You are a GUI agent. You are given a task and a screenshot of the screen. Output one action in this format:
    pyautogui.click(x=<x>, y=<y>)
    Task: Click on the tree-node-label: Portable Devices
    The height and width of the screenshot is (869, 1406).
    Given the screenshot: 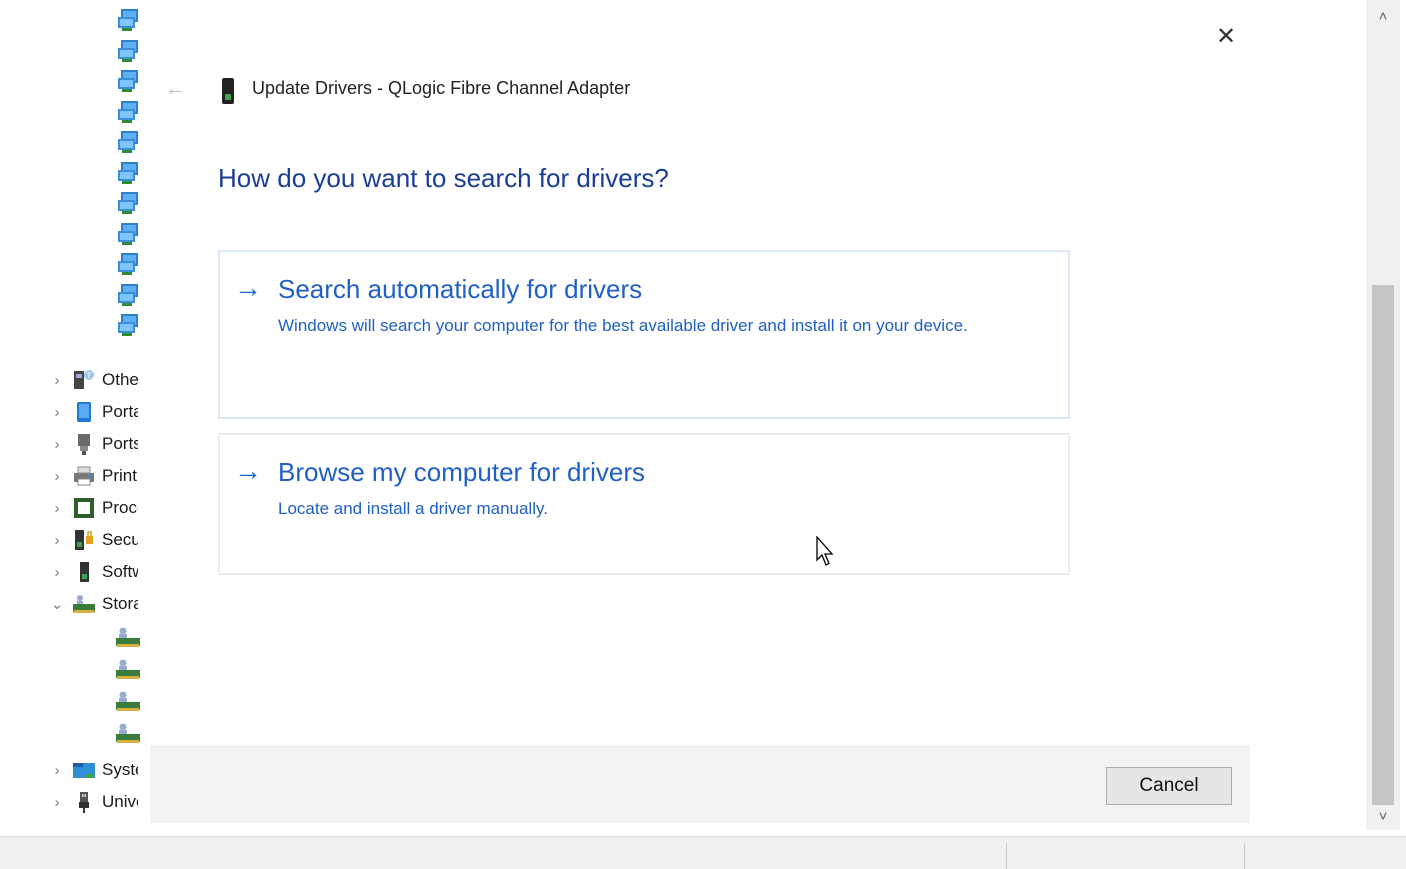 What is the action you would take?
    pyautogui.click(x=120, y=411)
    